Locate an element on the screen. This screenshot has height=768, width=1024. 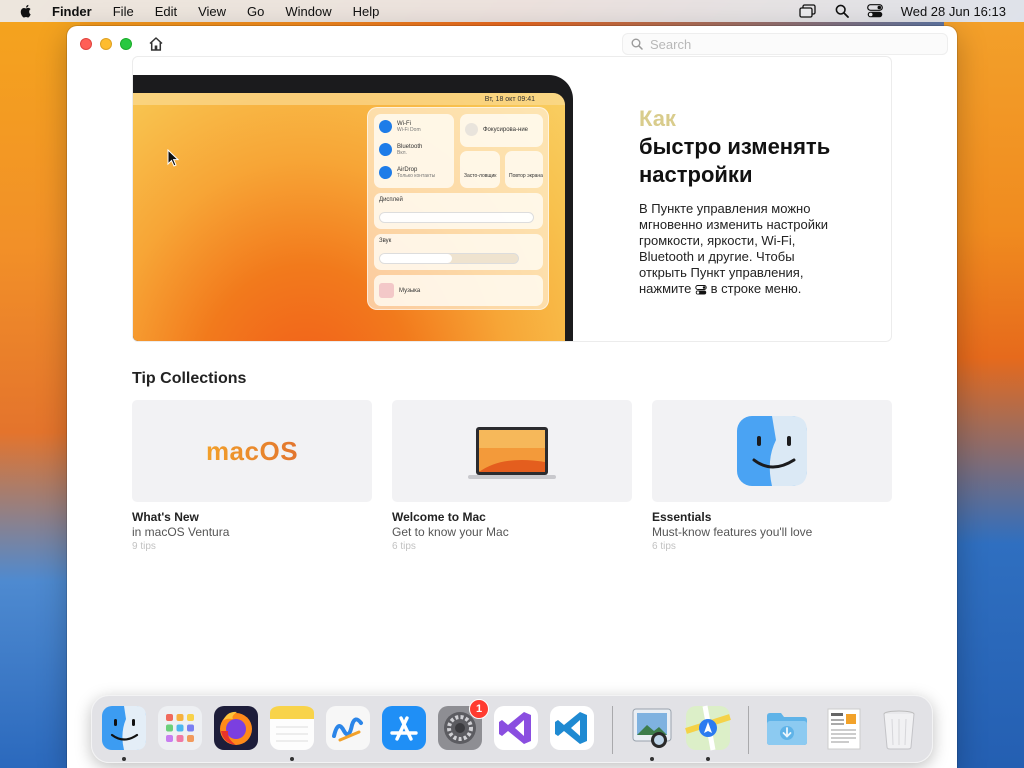
collection-tile-whats-new: macOS What's New in macOS Ventura 9 tips is located at coordinates (252, 476).